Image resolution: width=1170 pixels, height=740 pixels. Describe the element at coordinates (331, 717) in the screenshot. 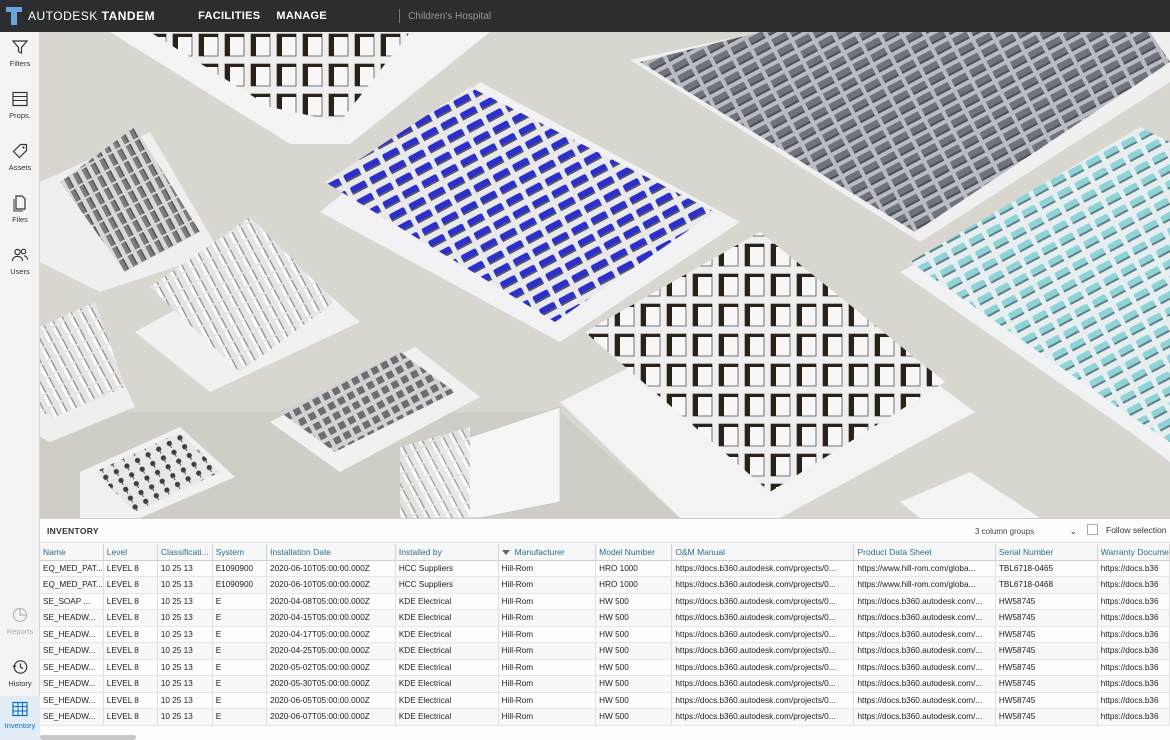

I see `table-cell: 2020-06-07T05:00:00.000Z` at that location.